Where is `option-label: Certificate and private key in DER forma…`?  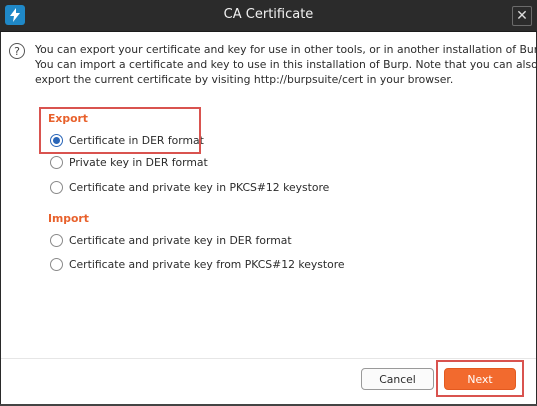
option-label: Certificate and private key in DER forma… is located at coordinates (180, 240).